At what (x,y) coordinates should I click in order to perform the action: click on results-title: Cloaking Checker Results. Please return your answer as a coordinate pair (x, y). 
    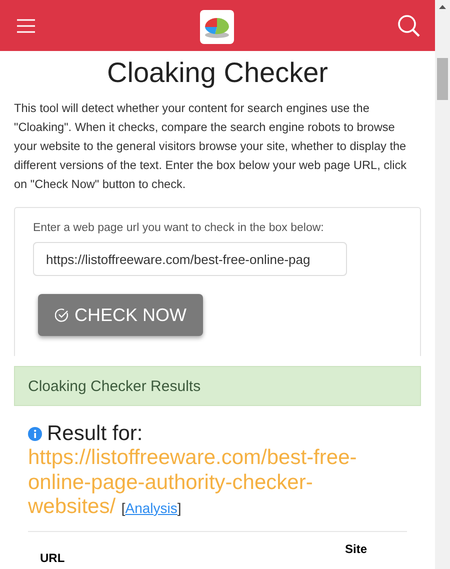
    Looking at the image, I should click on (114, 386).